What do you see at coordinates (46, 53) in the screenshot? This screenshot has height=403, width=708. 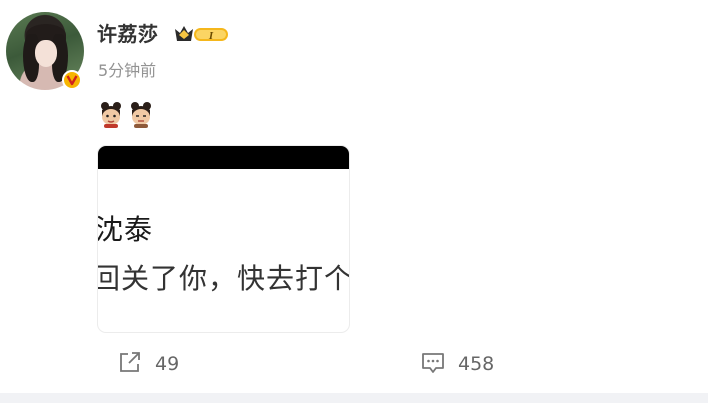 I see `avatar-face` at bounding box center [46, 53].